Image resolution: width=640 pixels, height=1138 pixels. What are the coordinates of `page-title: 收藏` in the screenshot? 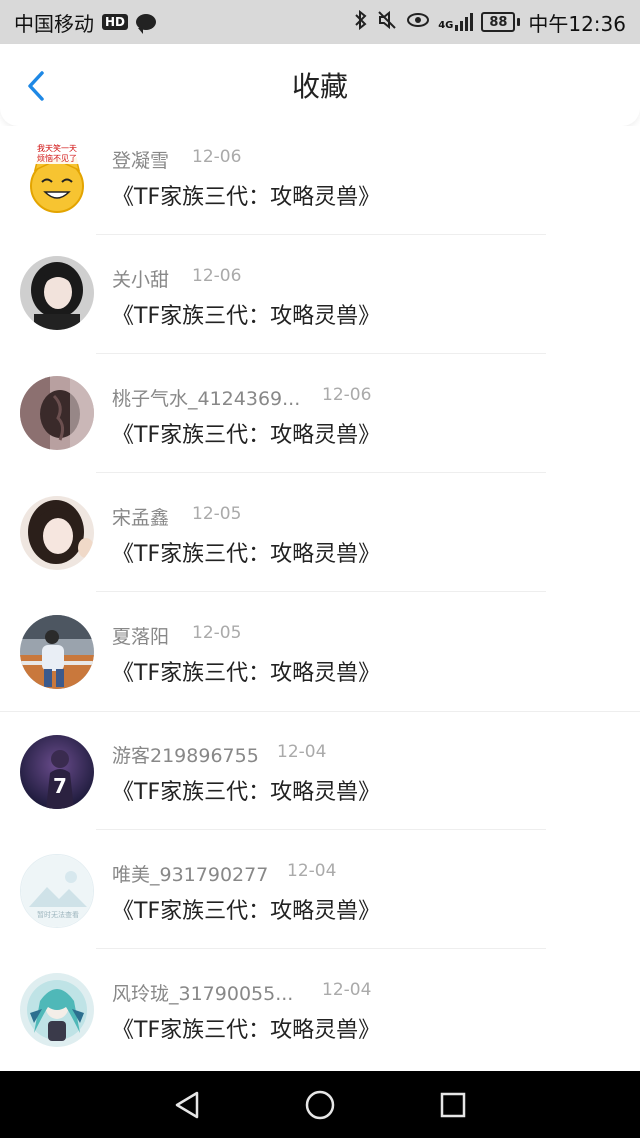 It's located at (319, 86).